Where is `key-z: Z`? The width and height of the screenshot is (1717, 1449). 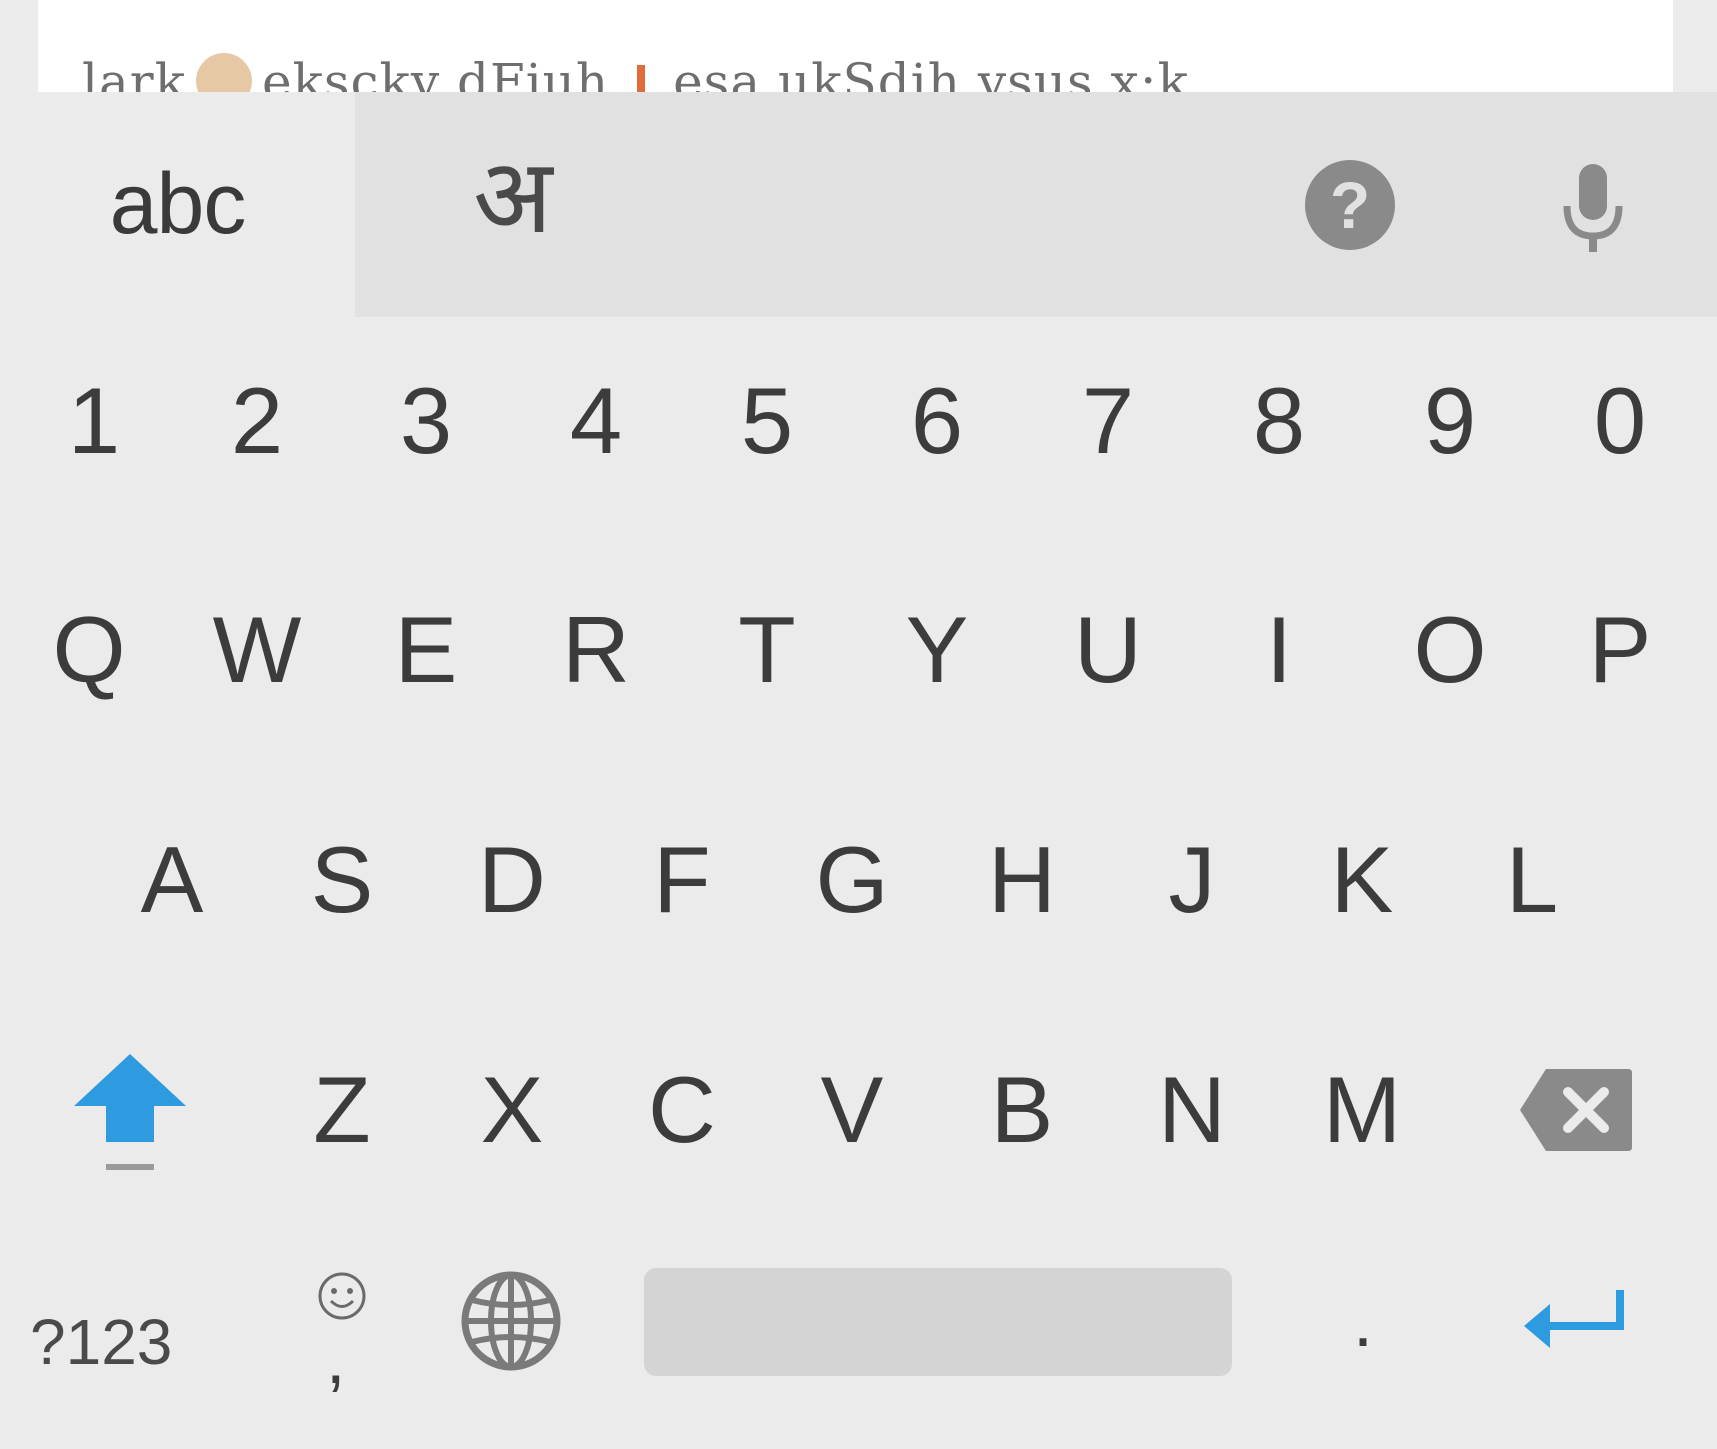 key-z: Z is located at coordinates (342, 1110).